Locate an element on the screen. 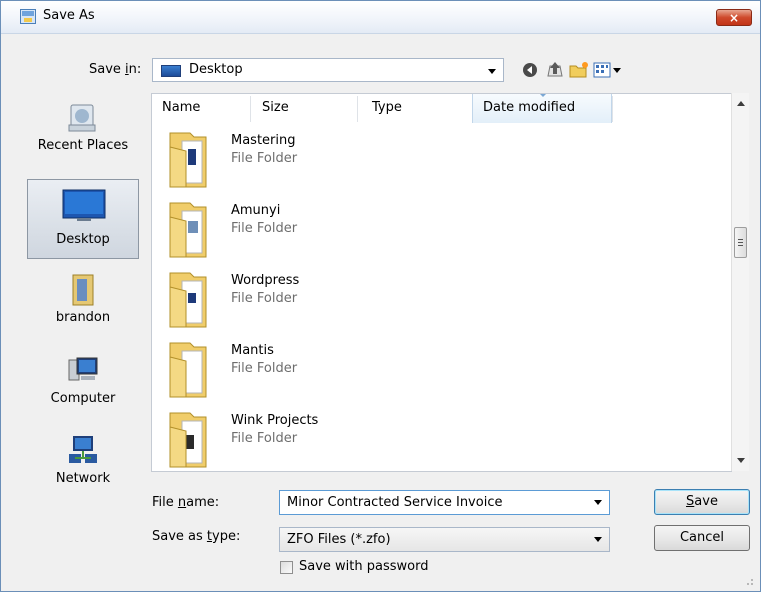 Image resolution: width=761 pixels, height=592 pixels. file-name: Wordpress is located at coordinates (265, 280).